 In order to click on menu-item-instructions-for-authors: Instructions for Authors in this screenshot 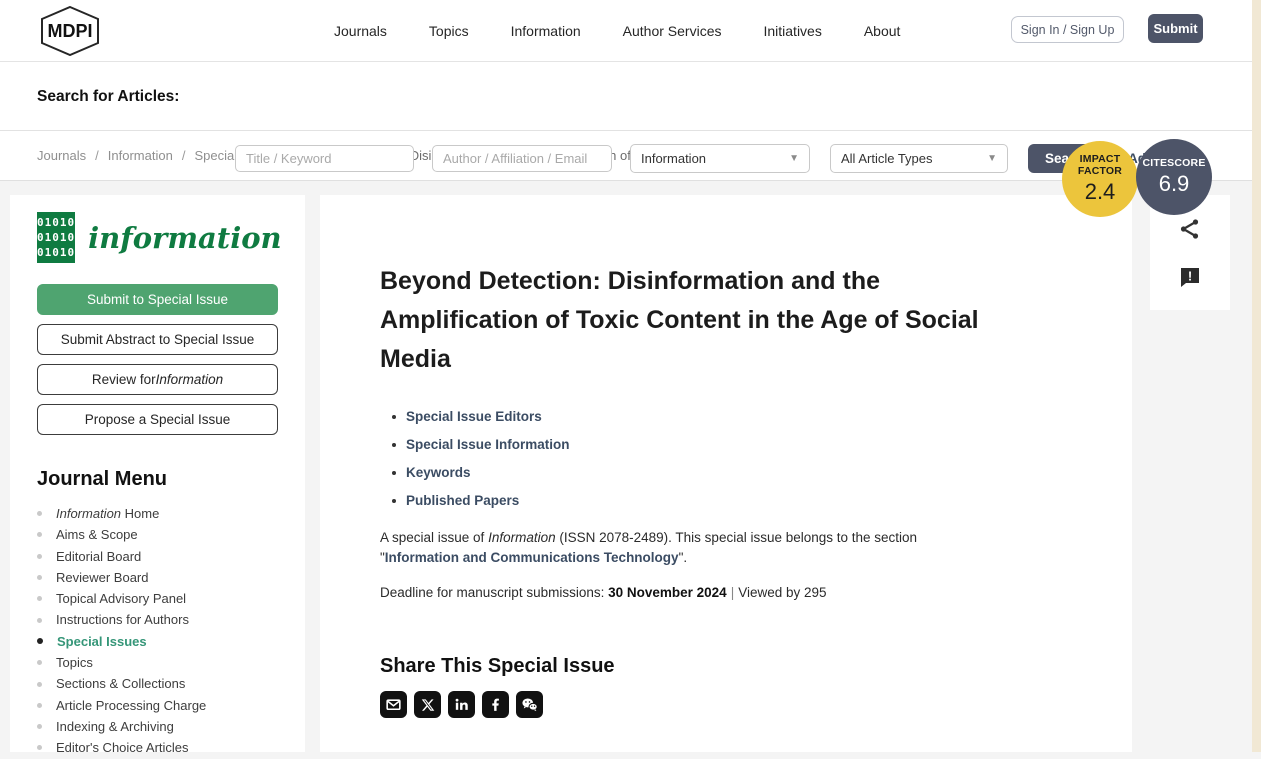, I will do `click(157, 619)`.